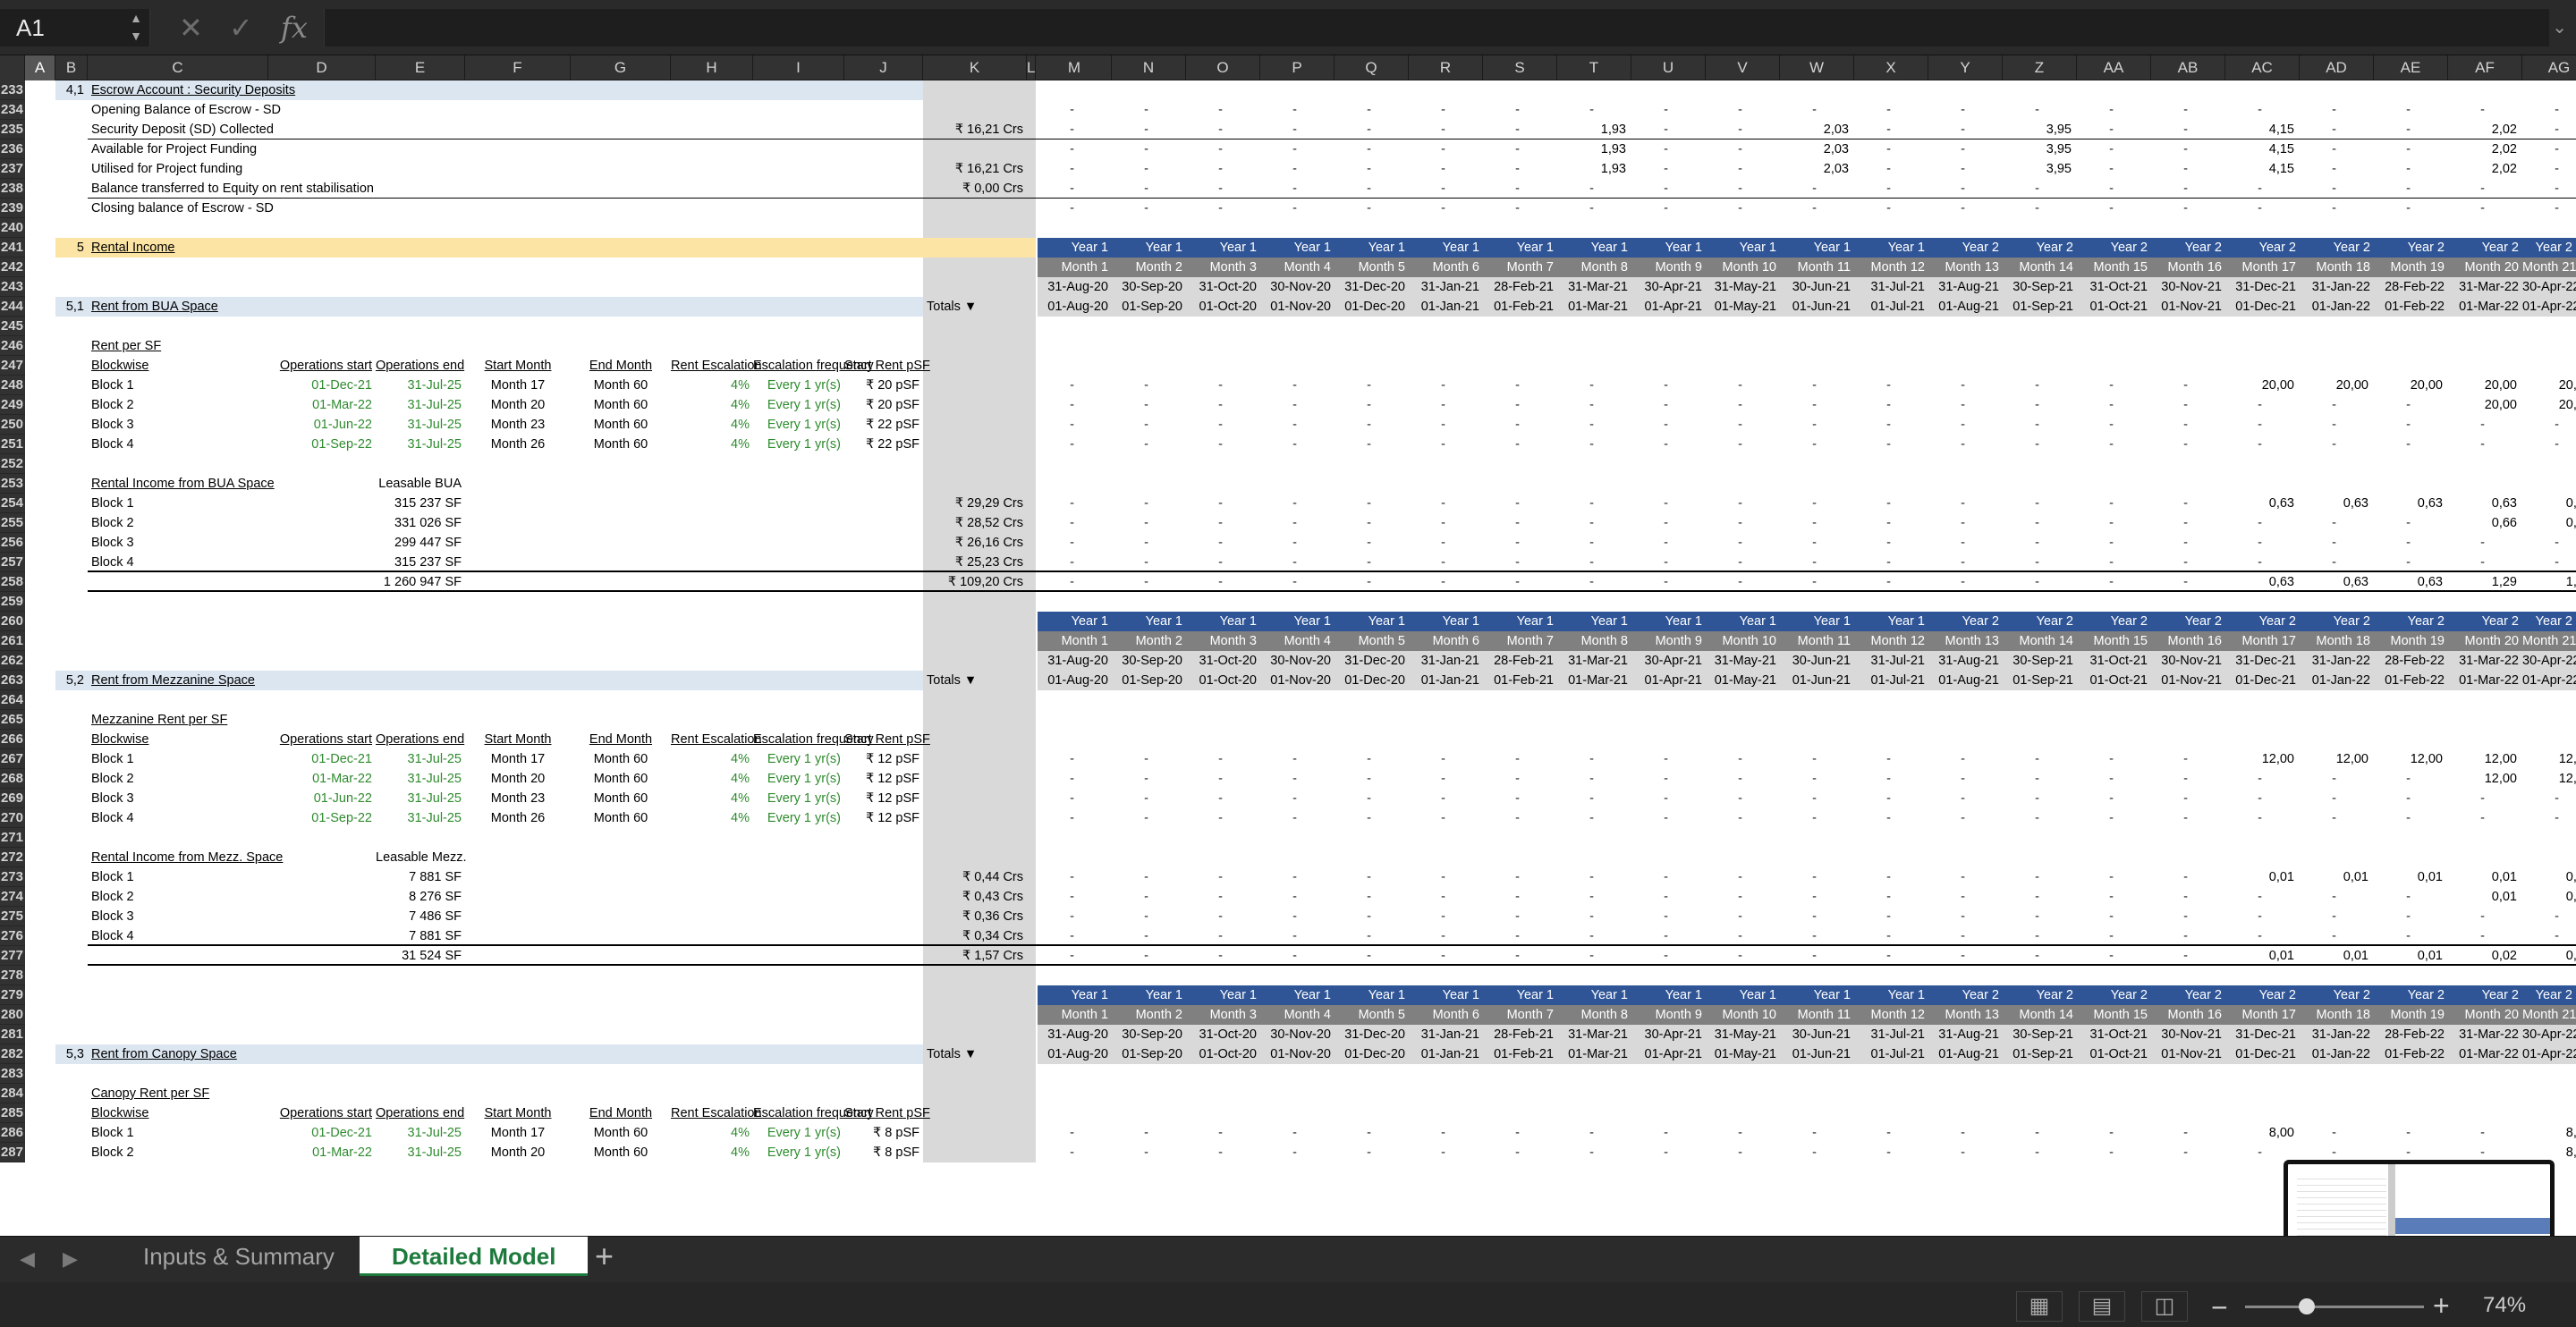 Image resolution: width=2576 pixels, height=1327 pixels. Describe the element at coordinates (12, 798) in the screenshot. I see `row-header: 269` at that location.